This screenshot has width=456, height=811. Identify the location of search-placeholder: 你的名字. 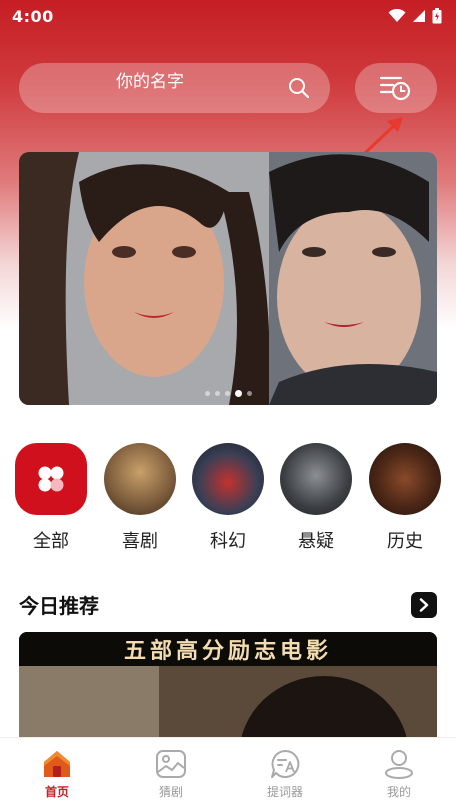
(150, 82).